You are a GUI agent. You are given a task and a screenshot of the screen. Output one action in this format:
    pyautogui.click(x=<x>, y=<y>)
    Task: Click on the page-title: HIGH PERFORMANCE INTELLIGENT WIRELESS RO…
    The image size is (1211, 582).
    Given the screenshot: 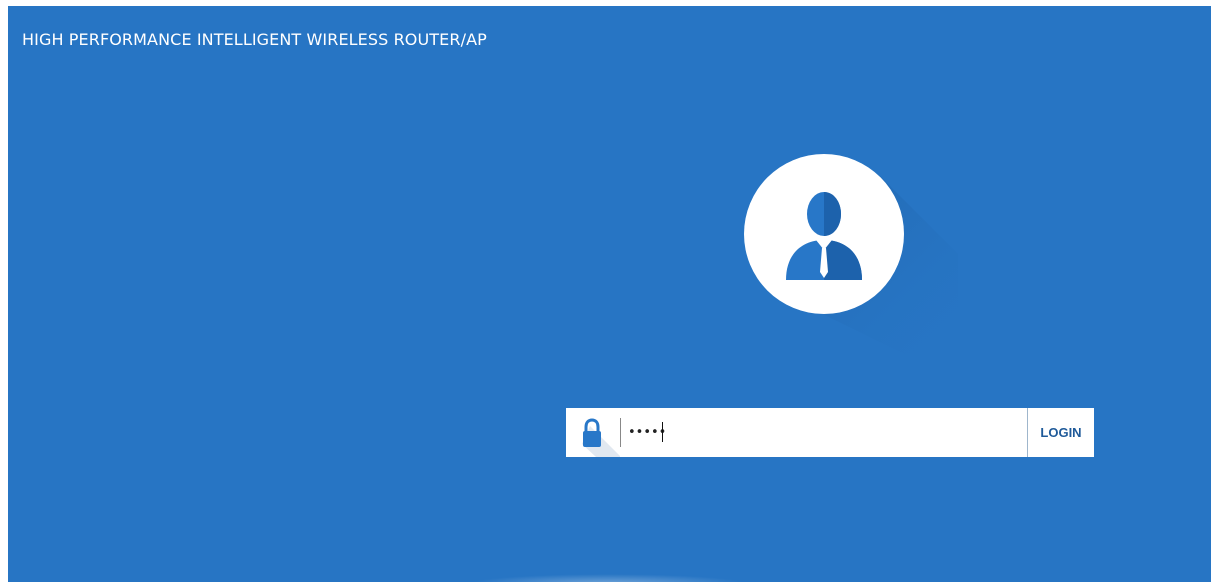 What is the action you would take?
    pyautogui.click(x=254, y=39)
    